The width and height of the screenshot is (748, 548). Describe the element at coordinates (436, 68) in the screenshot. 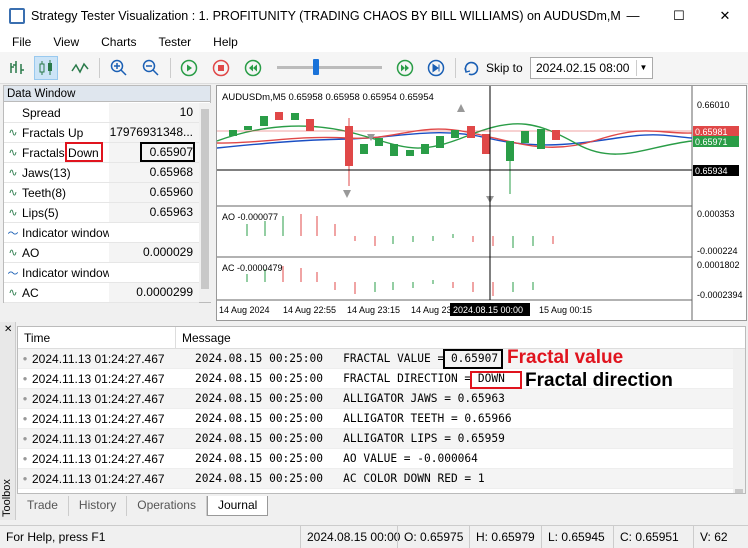

I see `step-forward-icon` at that location.